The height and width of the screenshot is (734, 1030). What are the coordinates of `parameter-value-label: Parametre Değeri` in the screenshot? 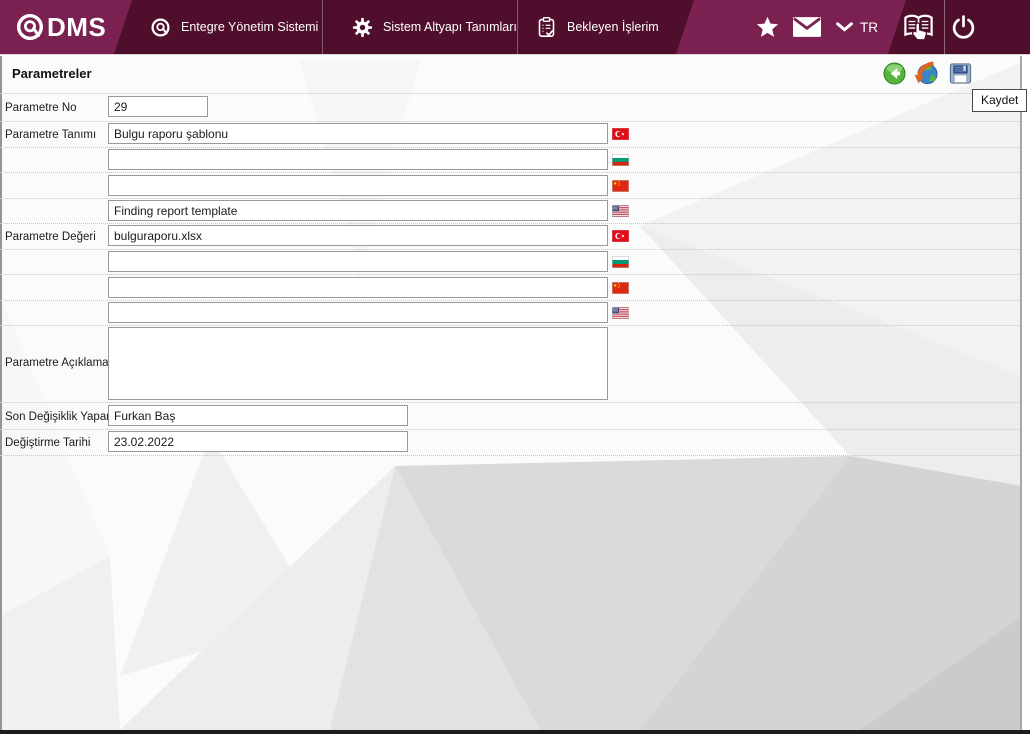 It's located at (50, 237).